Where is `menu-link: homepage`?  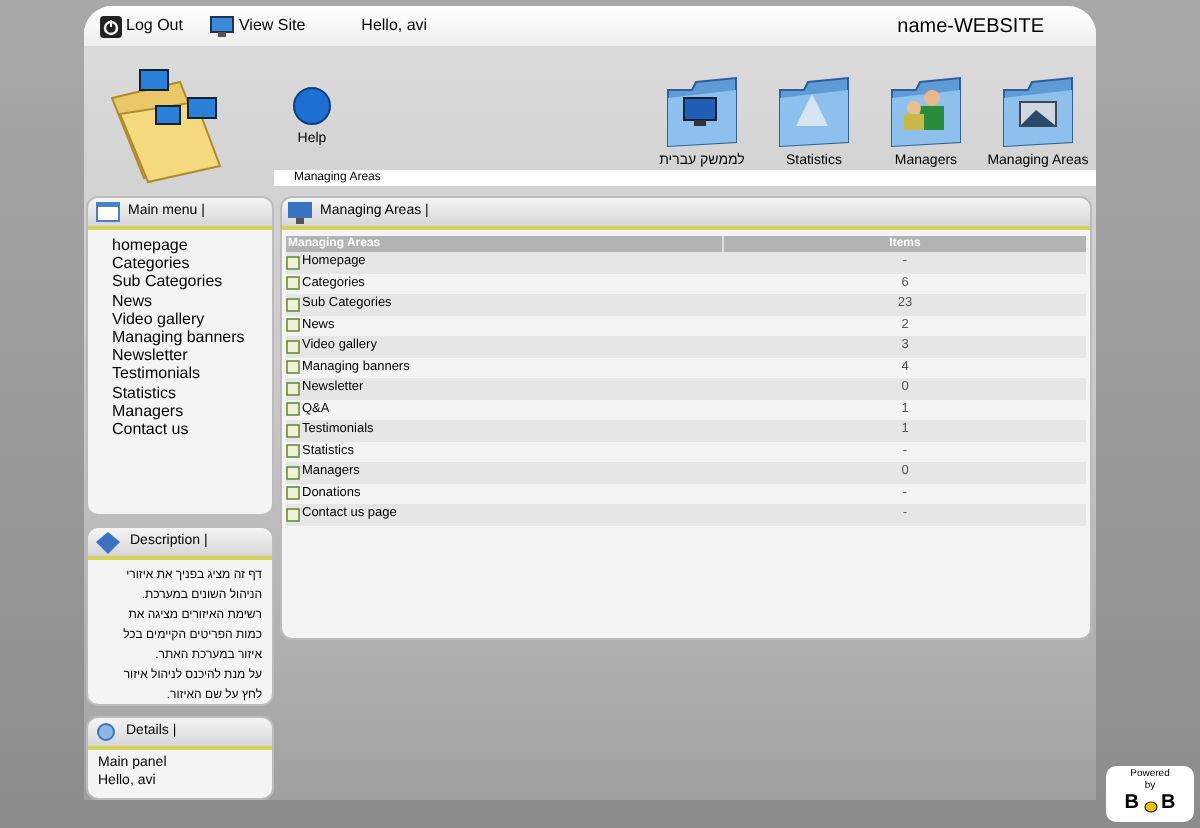
menu-link: homepage is located at coordinates (192, 245).